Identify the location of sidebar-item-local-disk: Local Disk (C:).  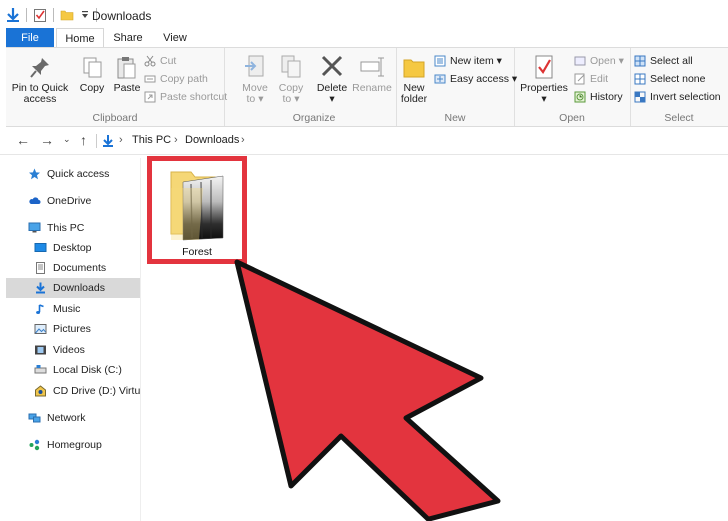
(73, 370).